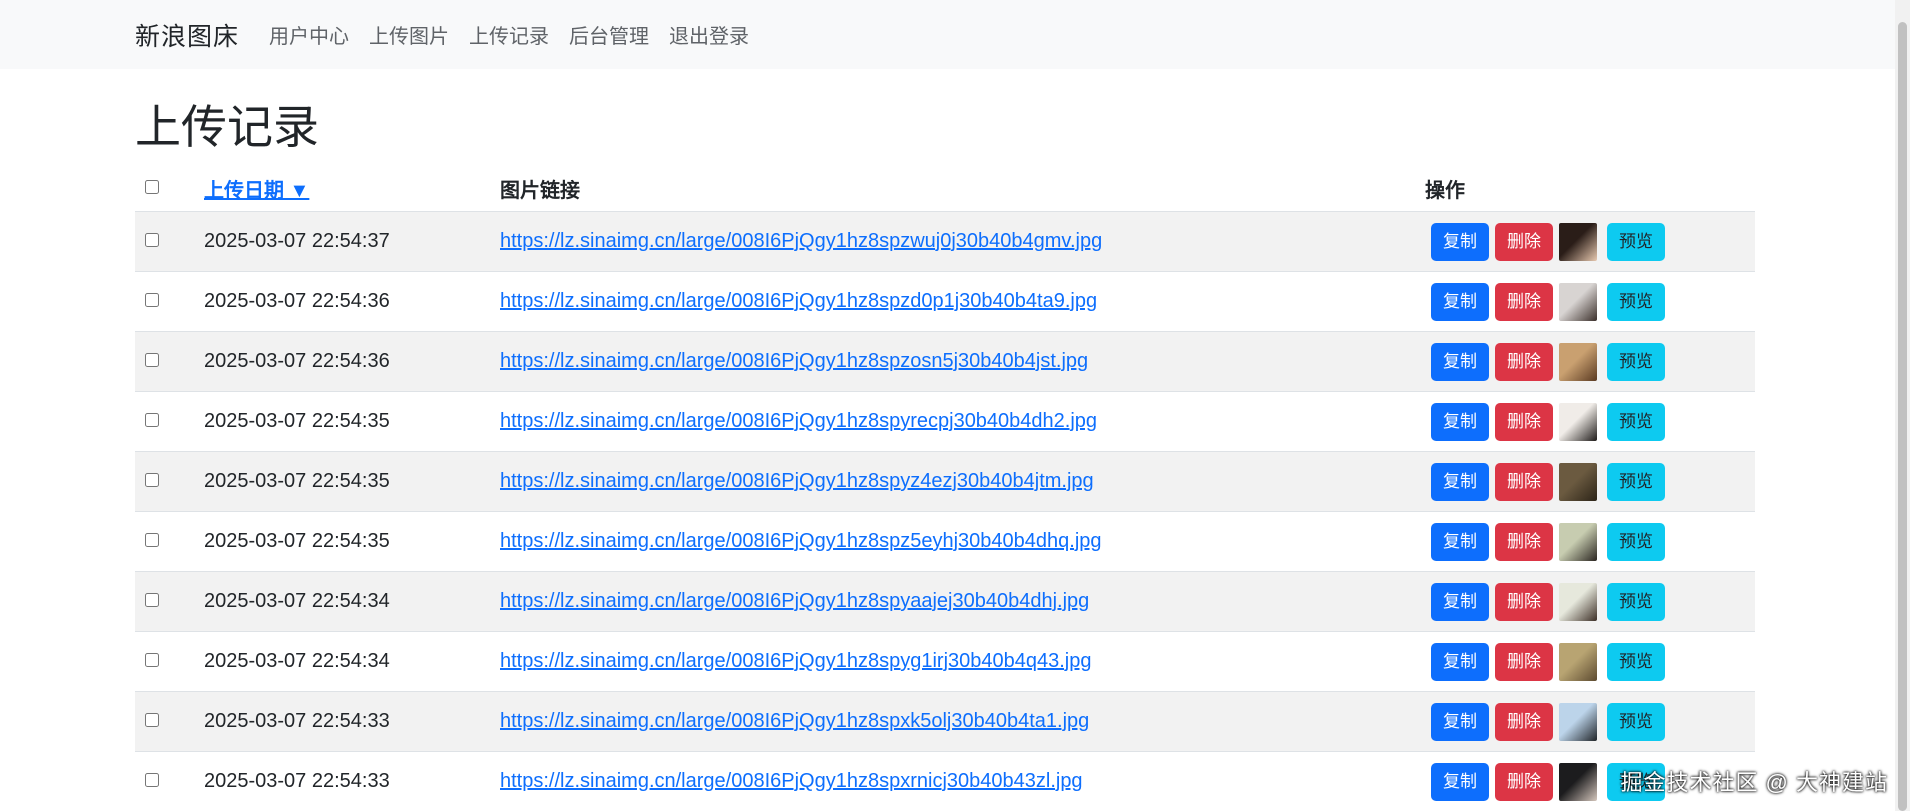 The height and width of the screenshot is (811, 1910). Describe the element at coordinates (256, 191) in the screenshot. I see `sort-by-date-link: 上传日期 ▼` at that location.